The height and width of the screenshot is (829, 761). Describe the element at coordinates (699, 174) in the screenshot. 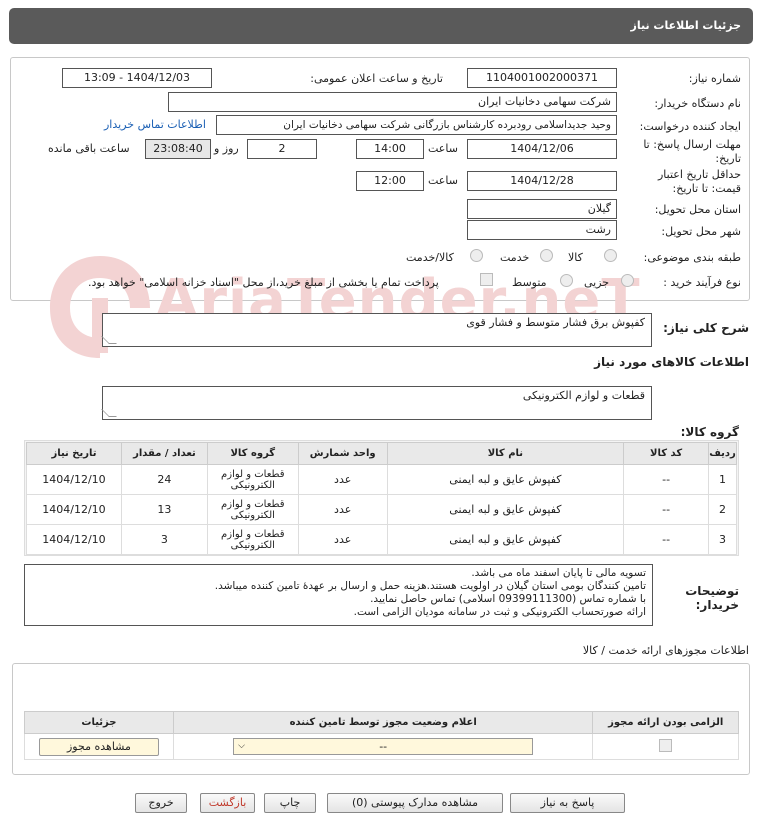

I see `validity-label: حداقل تاریخ اعتبار` at that location.